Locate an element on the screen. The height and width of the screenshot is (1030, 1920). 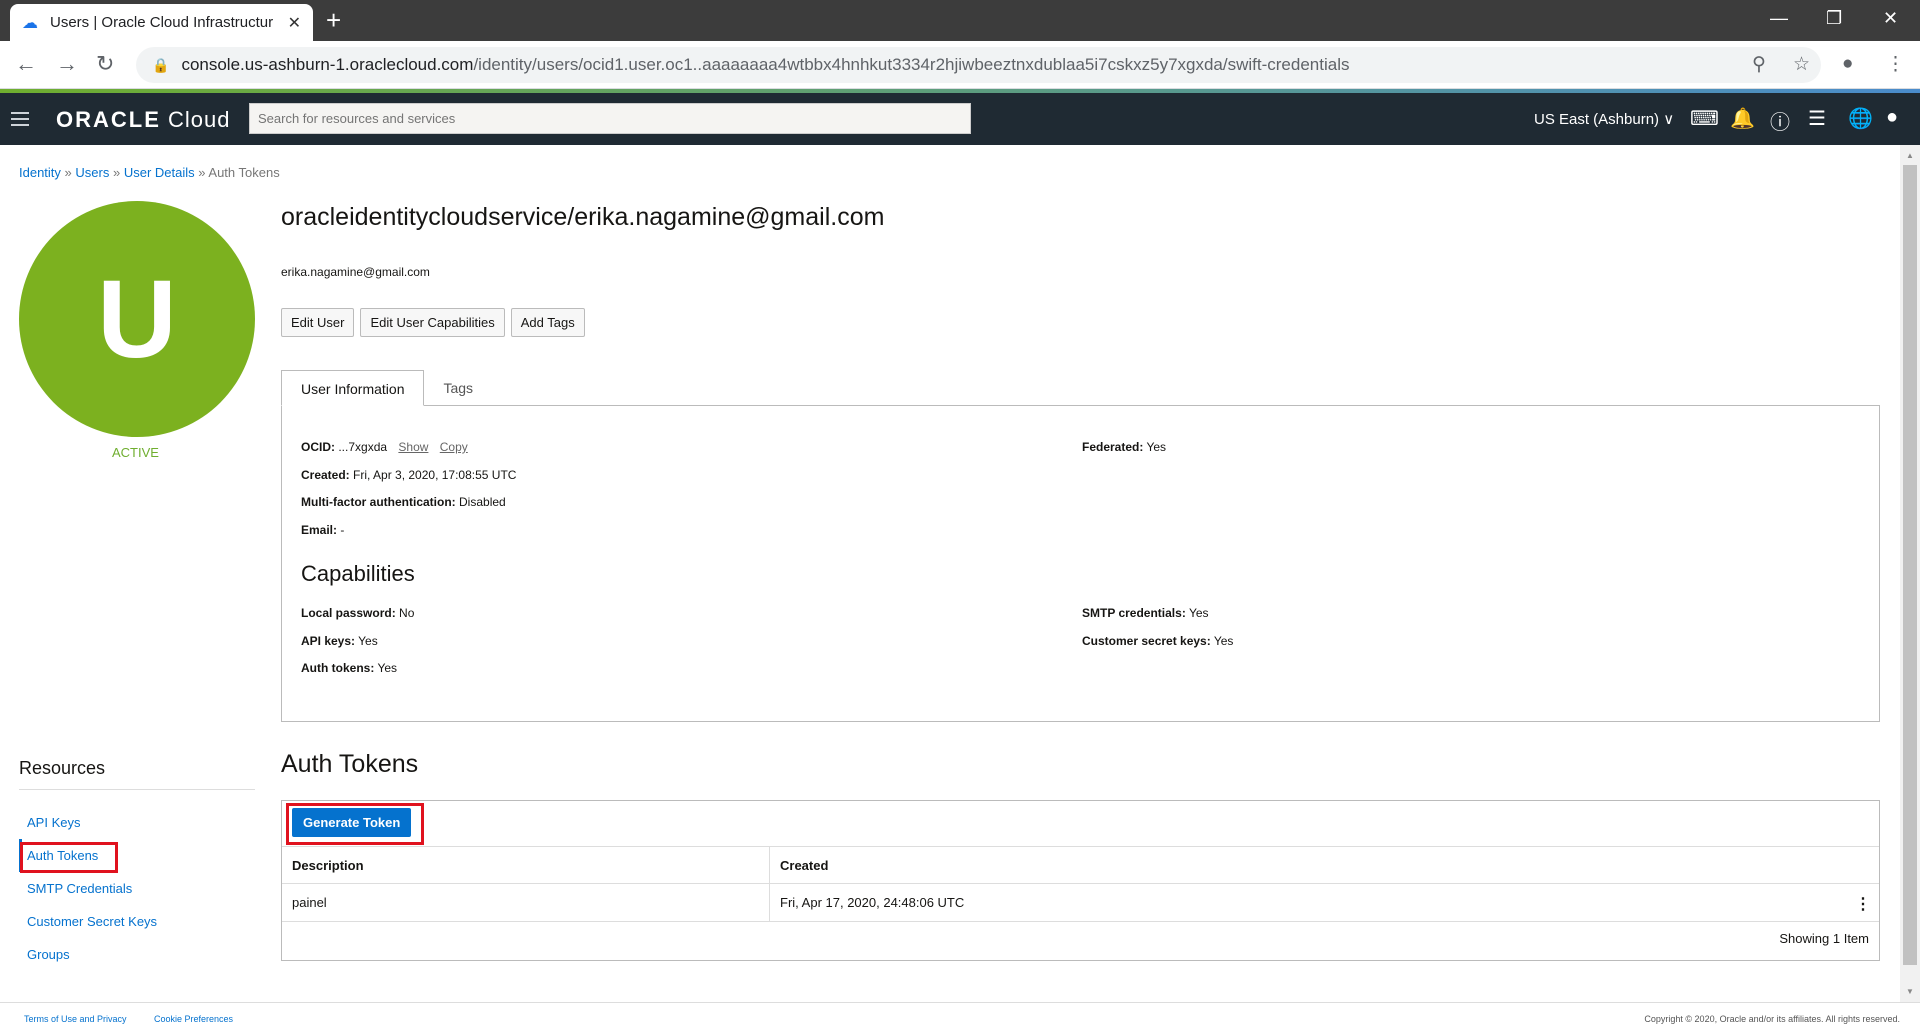
smtp-value: Yes is located at coordinates (1198, 613).